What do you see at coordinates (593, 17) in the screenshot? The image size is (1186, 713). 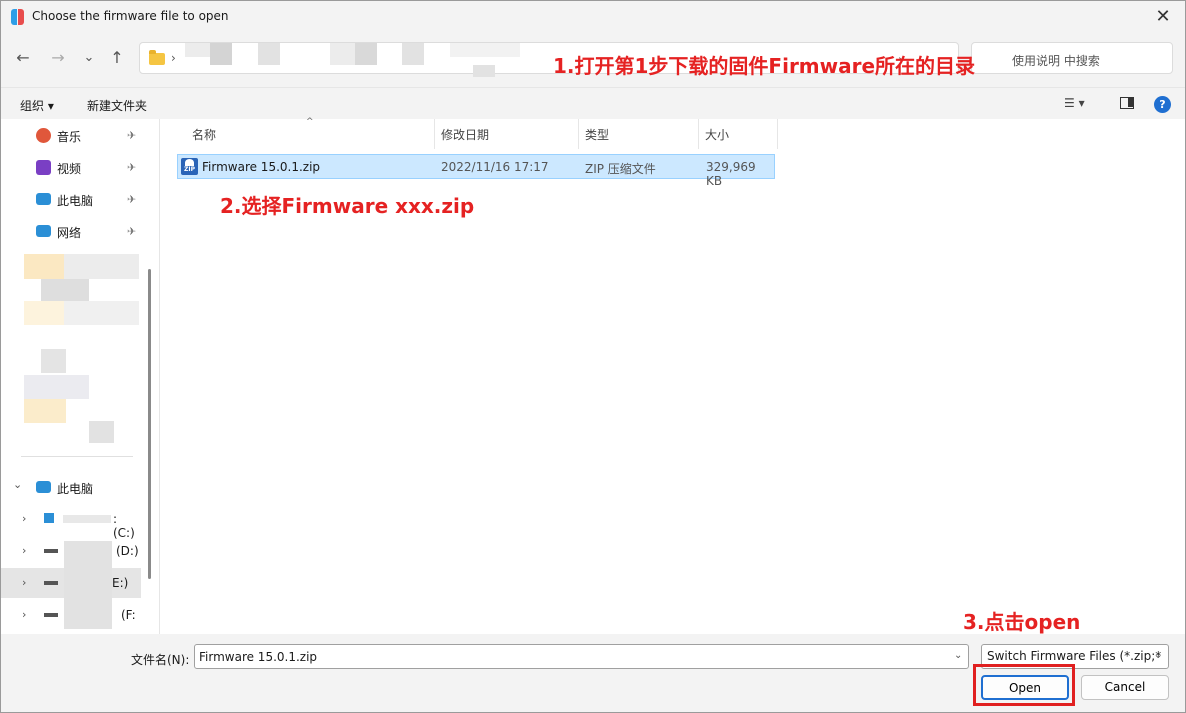 I see `title-bar: Choose the firmware file to open ✕` at bounding box center [593, 17].